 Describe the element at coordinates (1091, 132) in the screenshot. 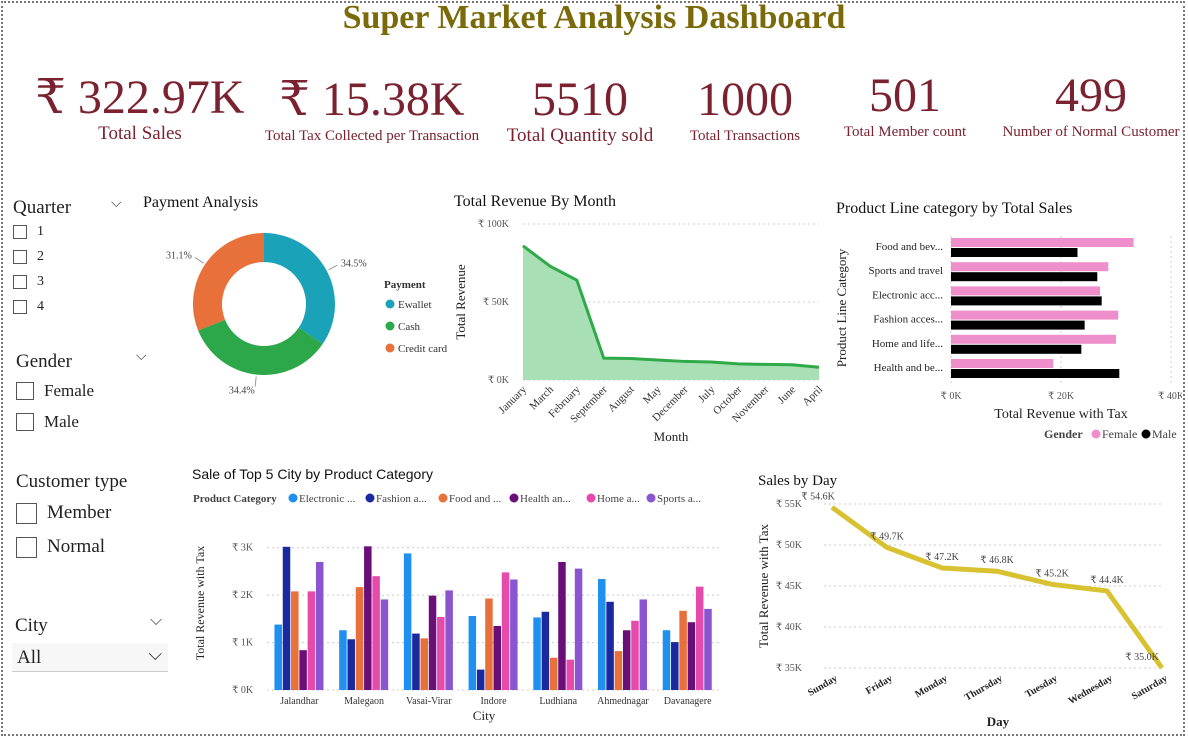

I see `kpi-label: Number of Normal Customer` at that location.